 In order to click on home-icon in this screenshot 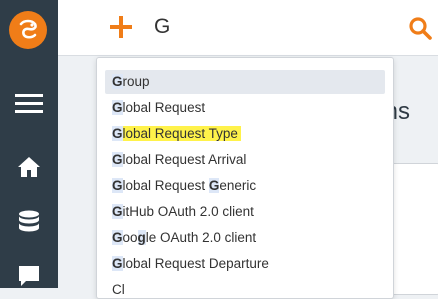, I will do `click(29, 167)`.